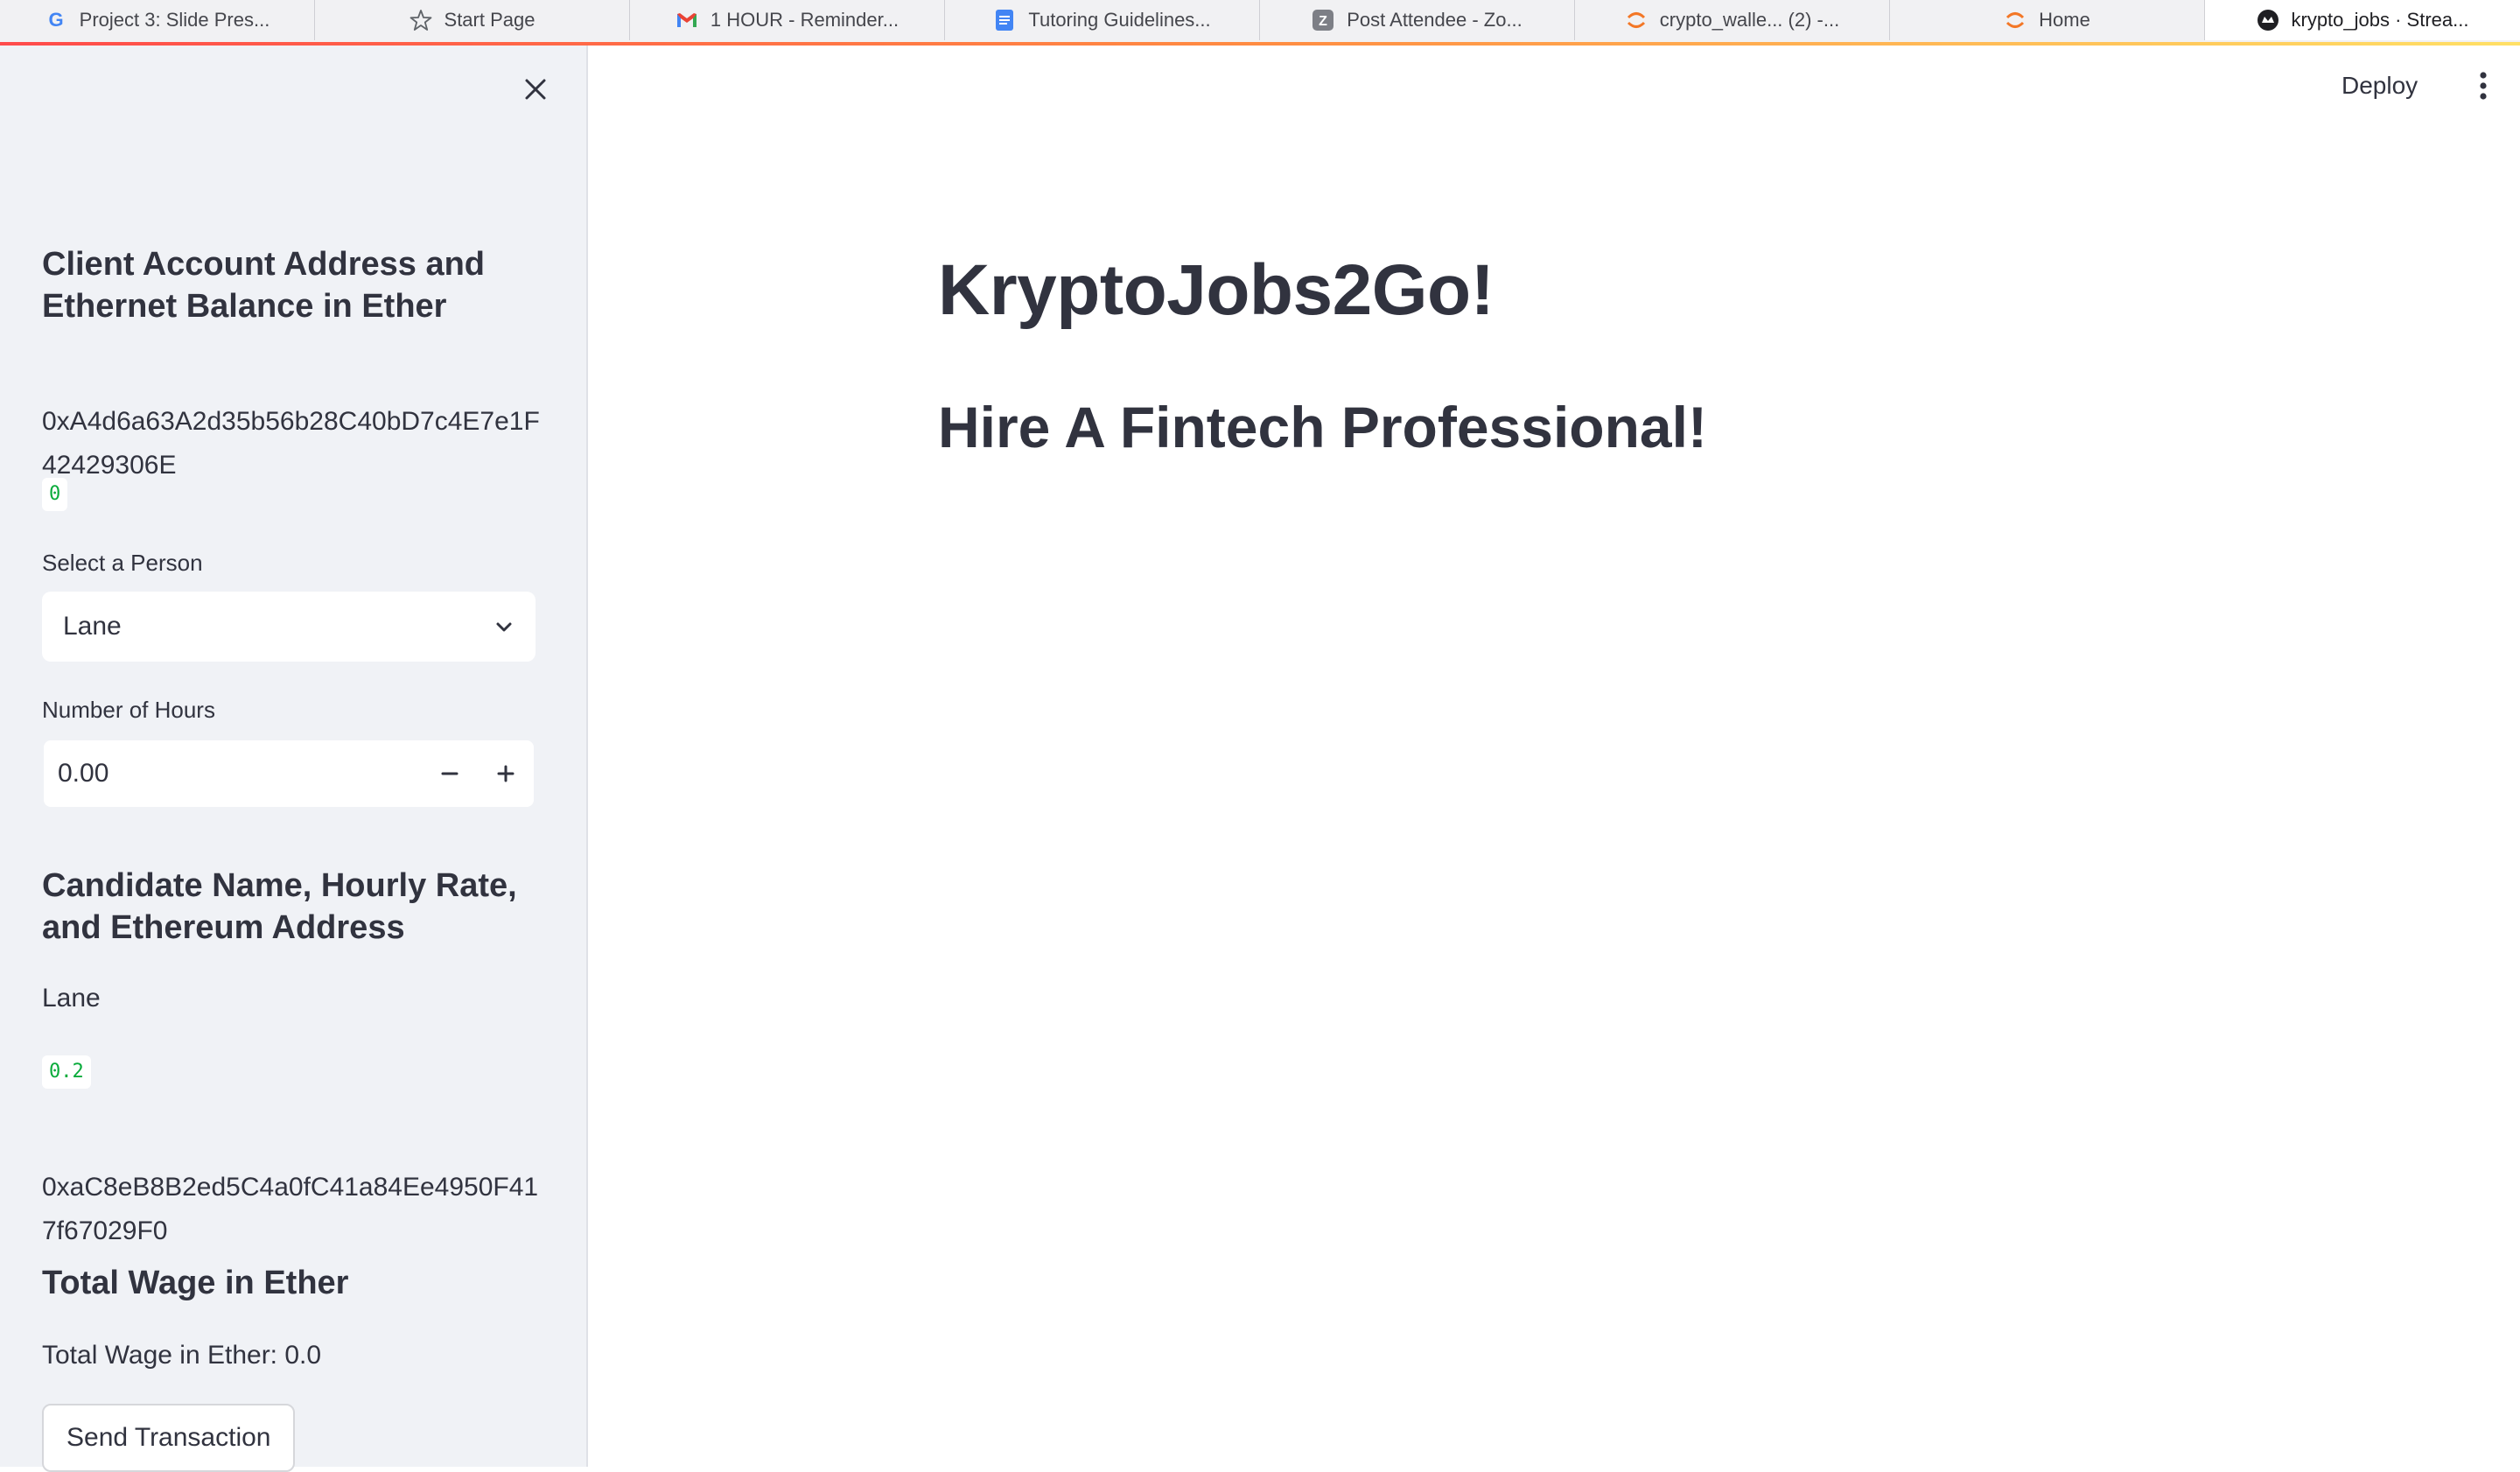  Describe the element at coordinates (289, 627) in the screenshot. I see `select-person-dropdown: Lane` at that location.